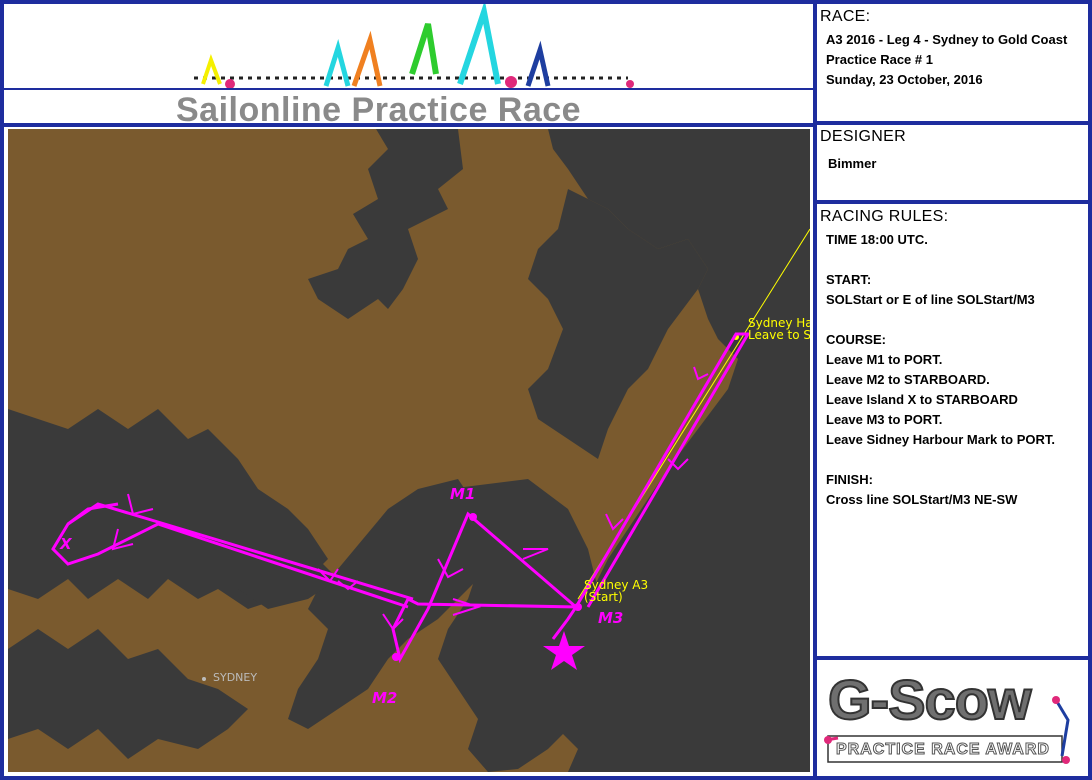 This screenshot has height=780, width=1092. What do you see at coordinates (66, 544) in the screenshot?
I see `x-label: X` at bounding box center [66, 544].